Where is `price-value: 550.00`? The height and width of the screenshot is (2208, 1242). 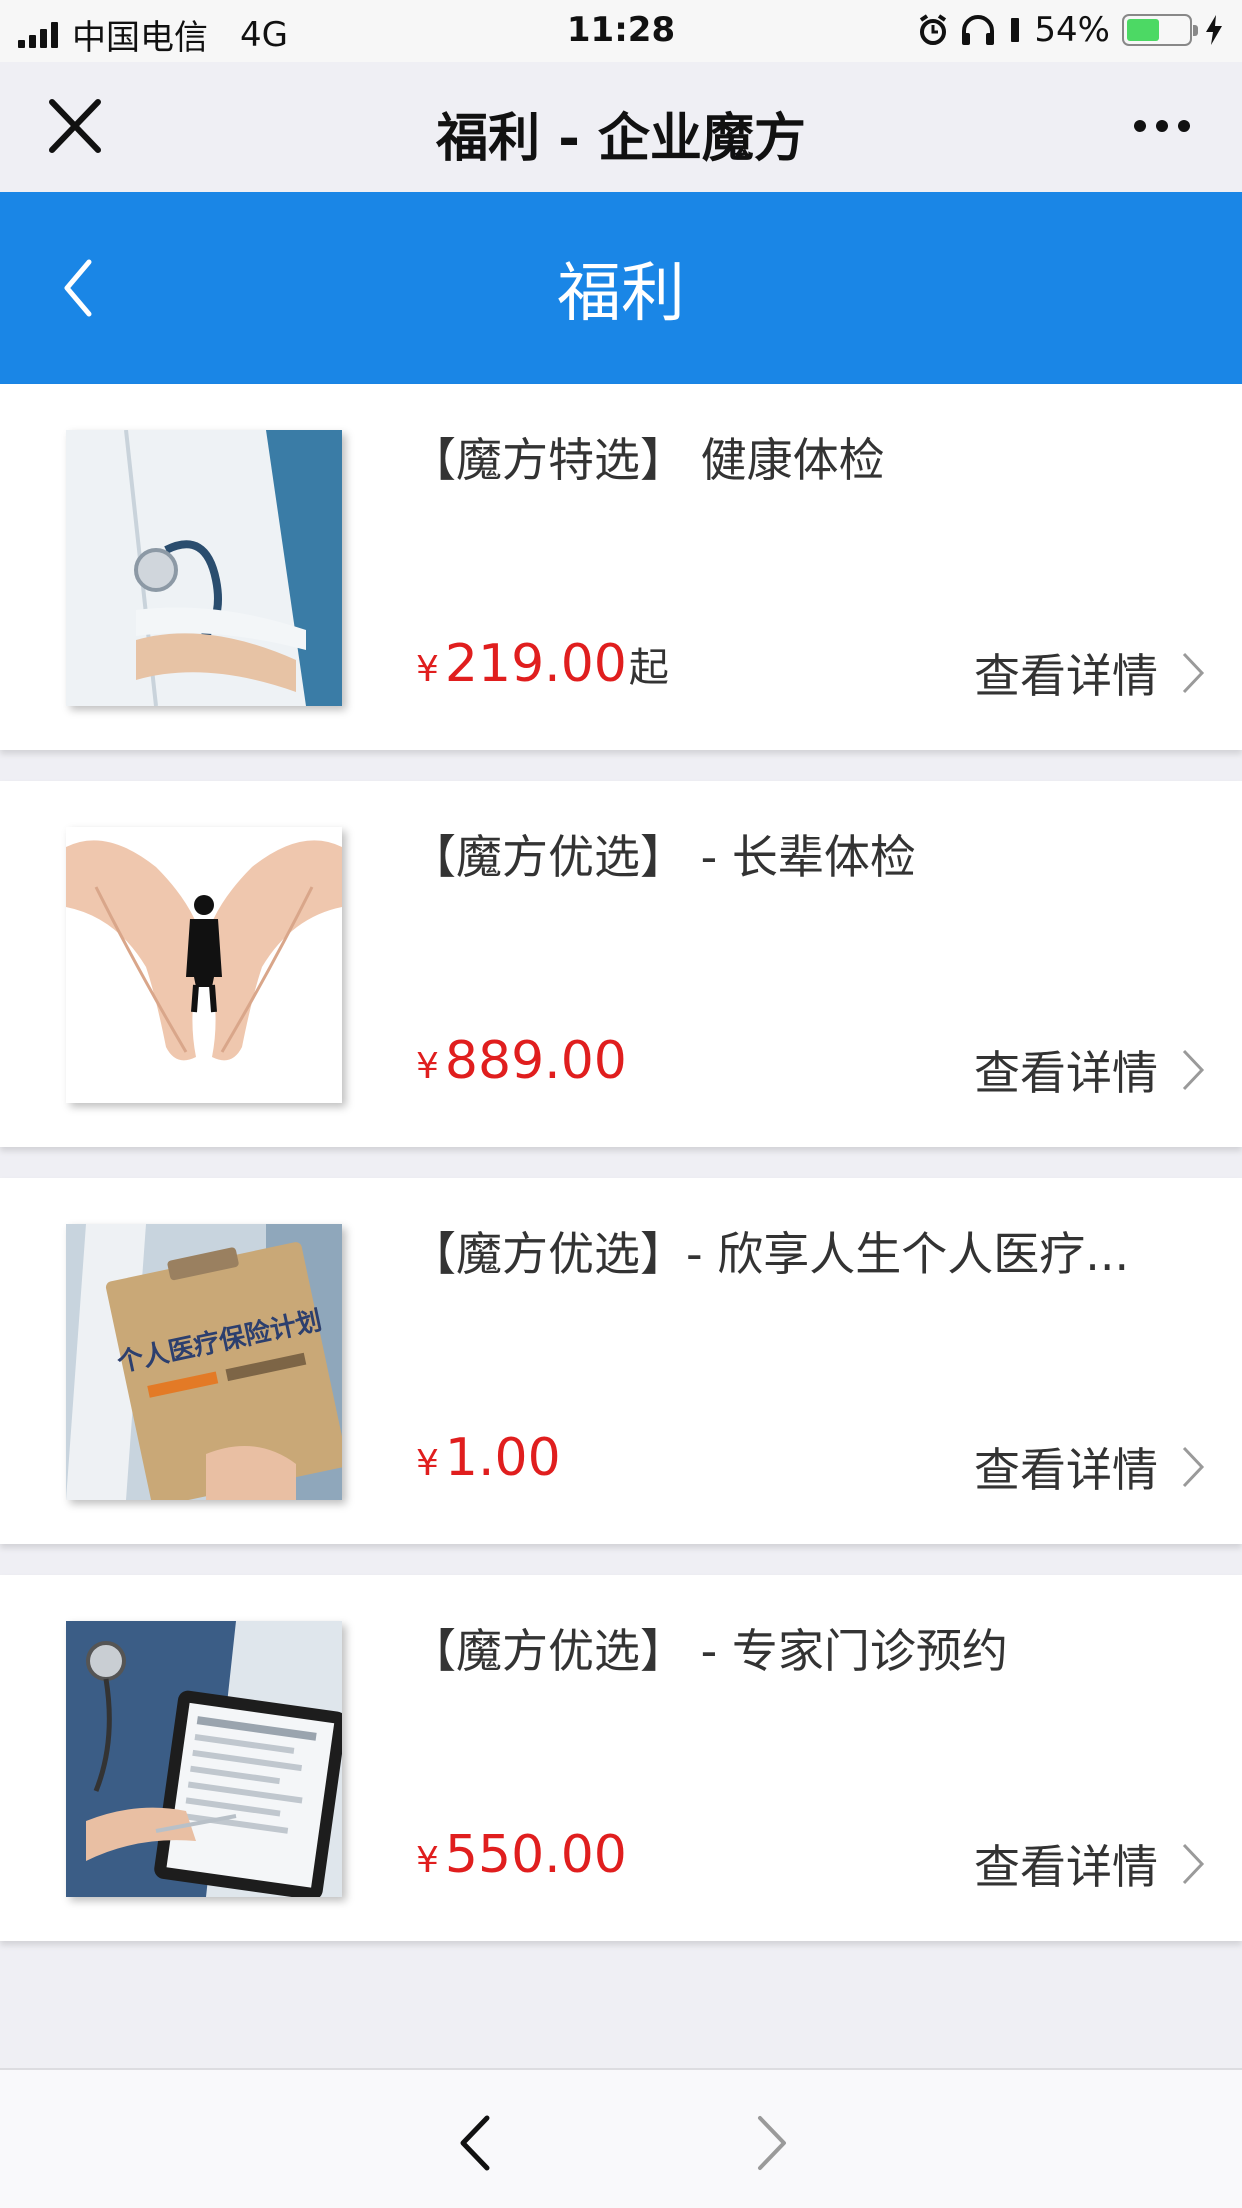 price-value: 550.00 is located at coordinates (535, 1855).